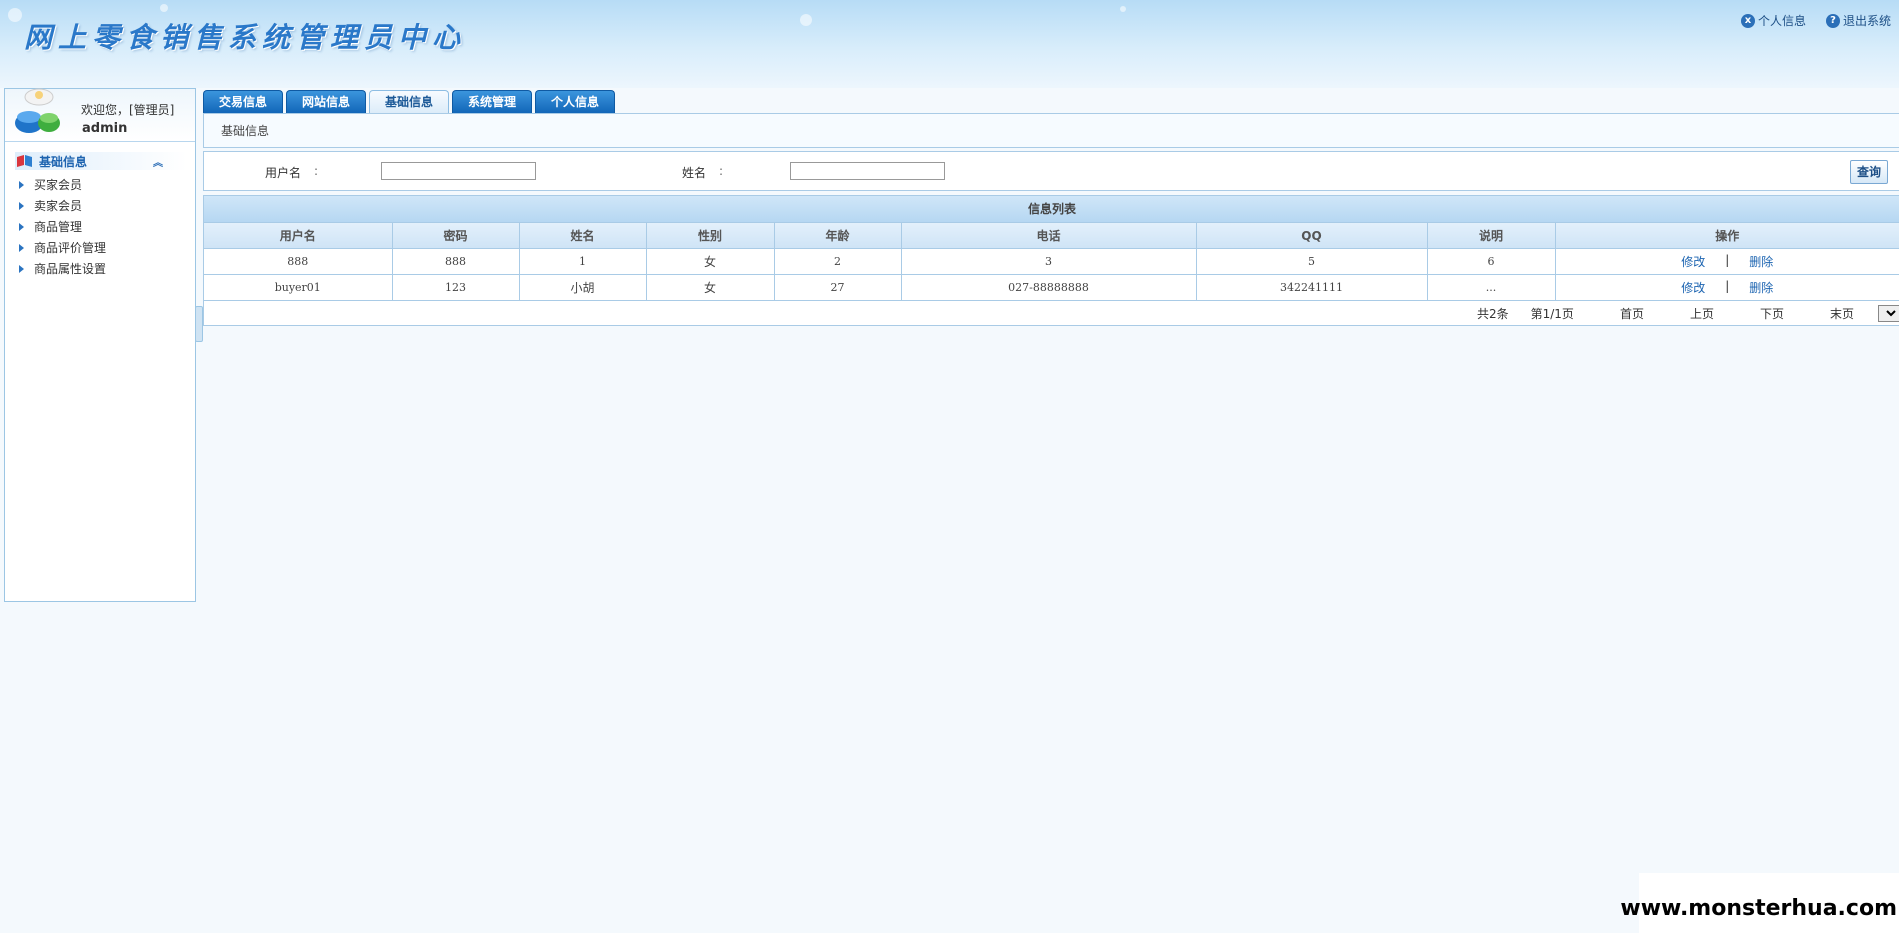 The height and width of the screenshot is (933, 1899). I want to click on personal-info-link: x 个人信息, so click(1773, 20).